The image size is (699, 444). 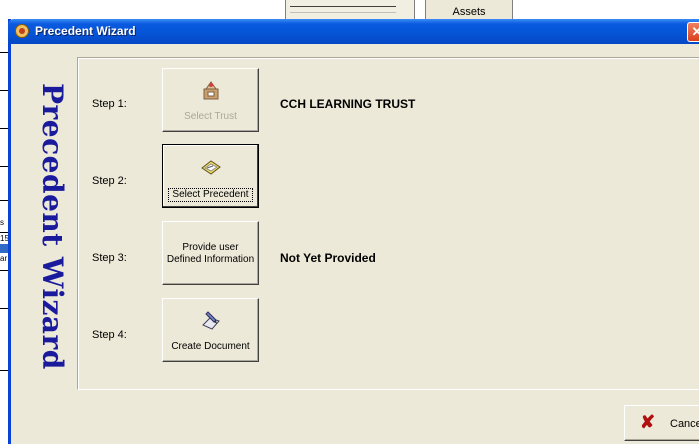 I want to click on precedent-icon, so click(x=211, y=167).